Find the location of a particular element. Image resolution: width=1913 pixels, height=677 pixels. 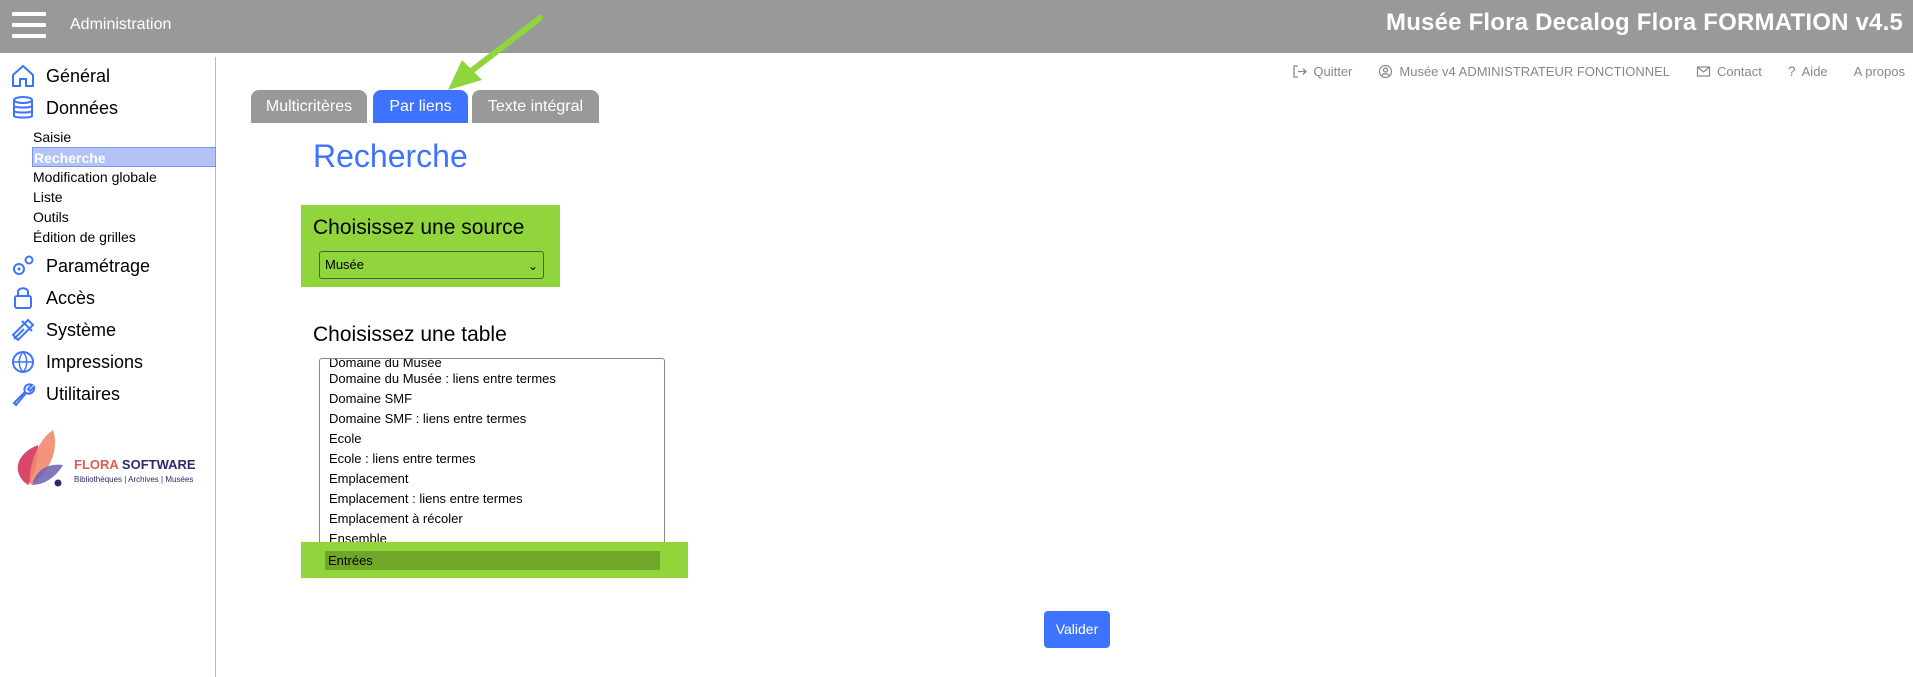

sidebar-item-label: Impressions is located at coordinates (95, 361).